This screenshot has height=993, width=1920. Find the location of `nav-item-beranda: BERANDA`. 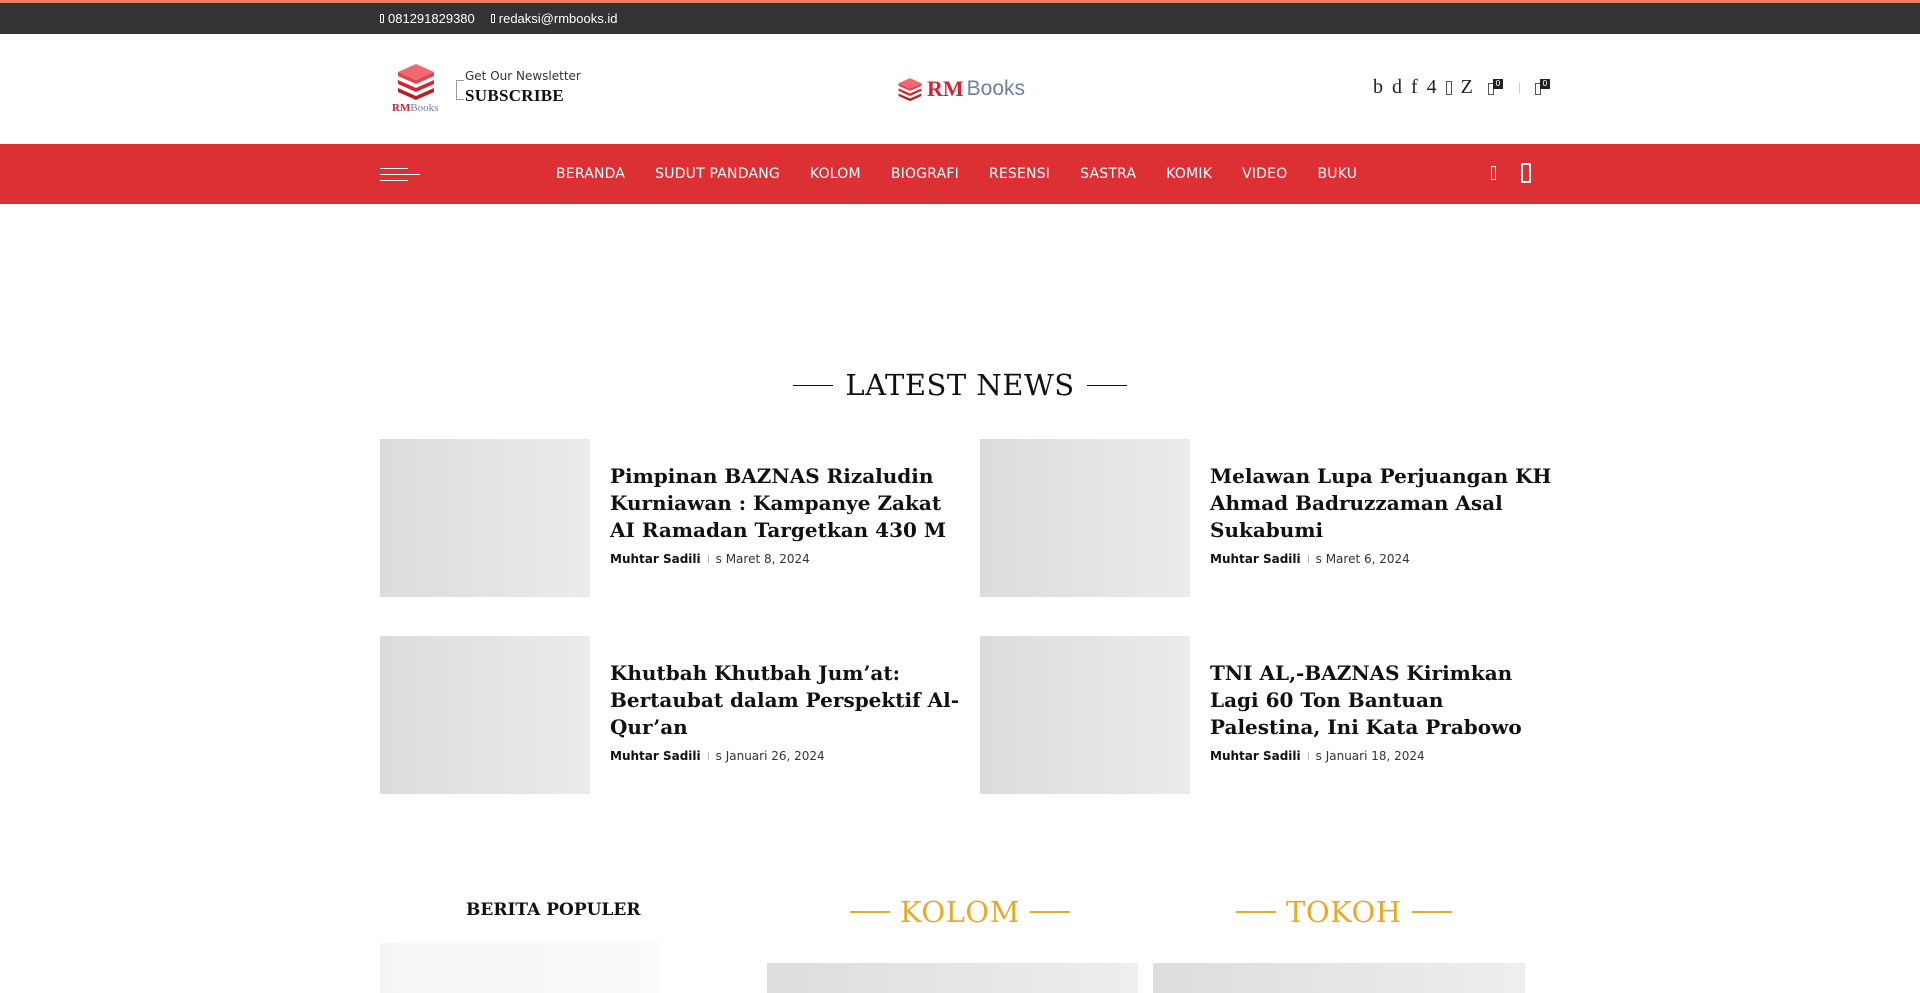

nav-item-beranda: BERANDA is located at coordinates (590, 174).